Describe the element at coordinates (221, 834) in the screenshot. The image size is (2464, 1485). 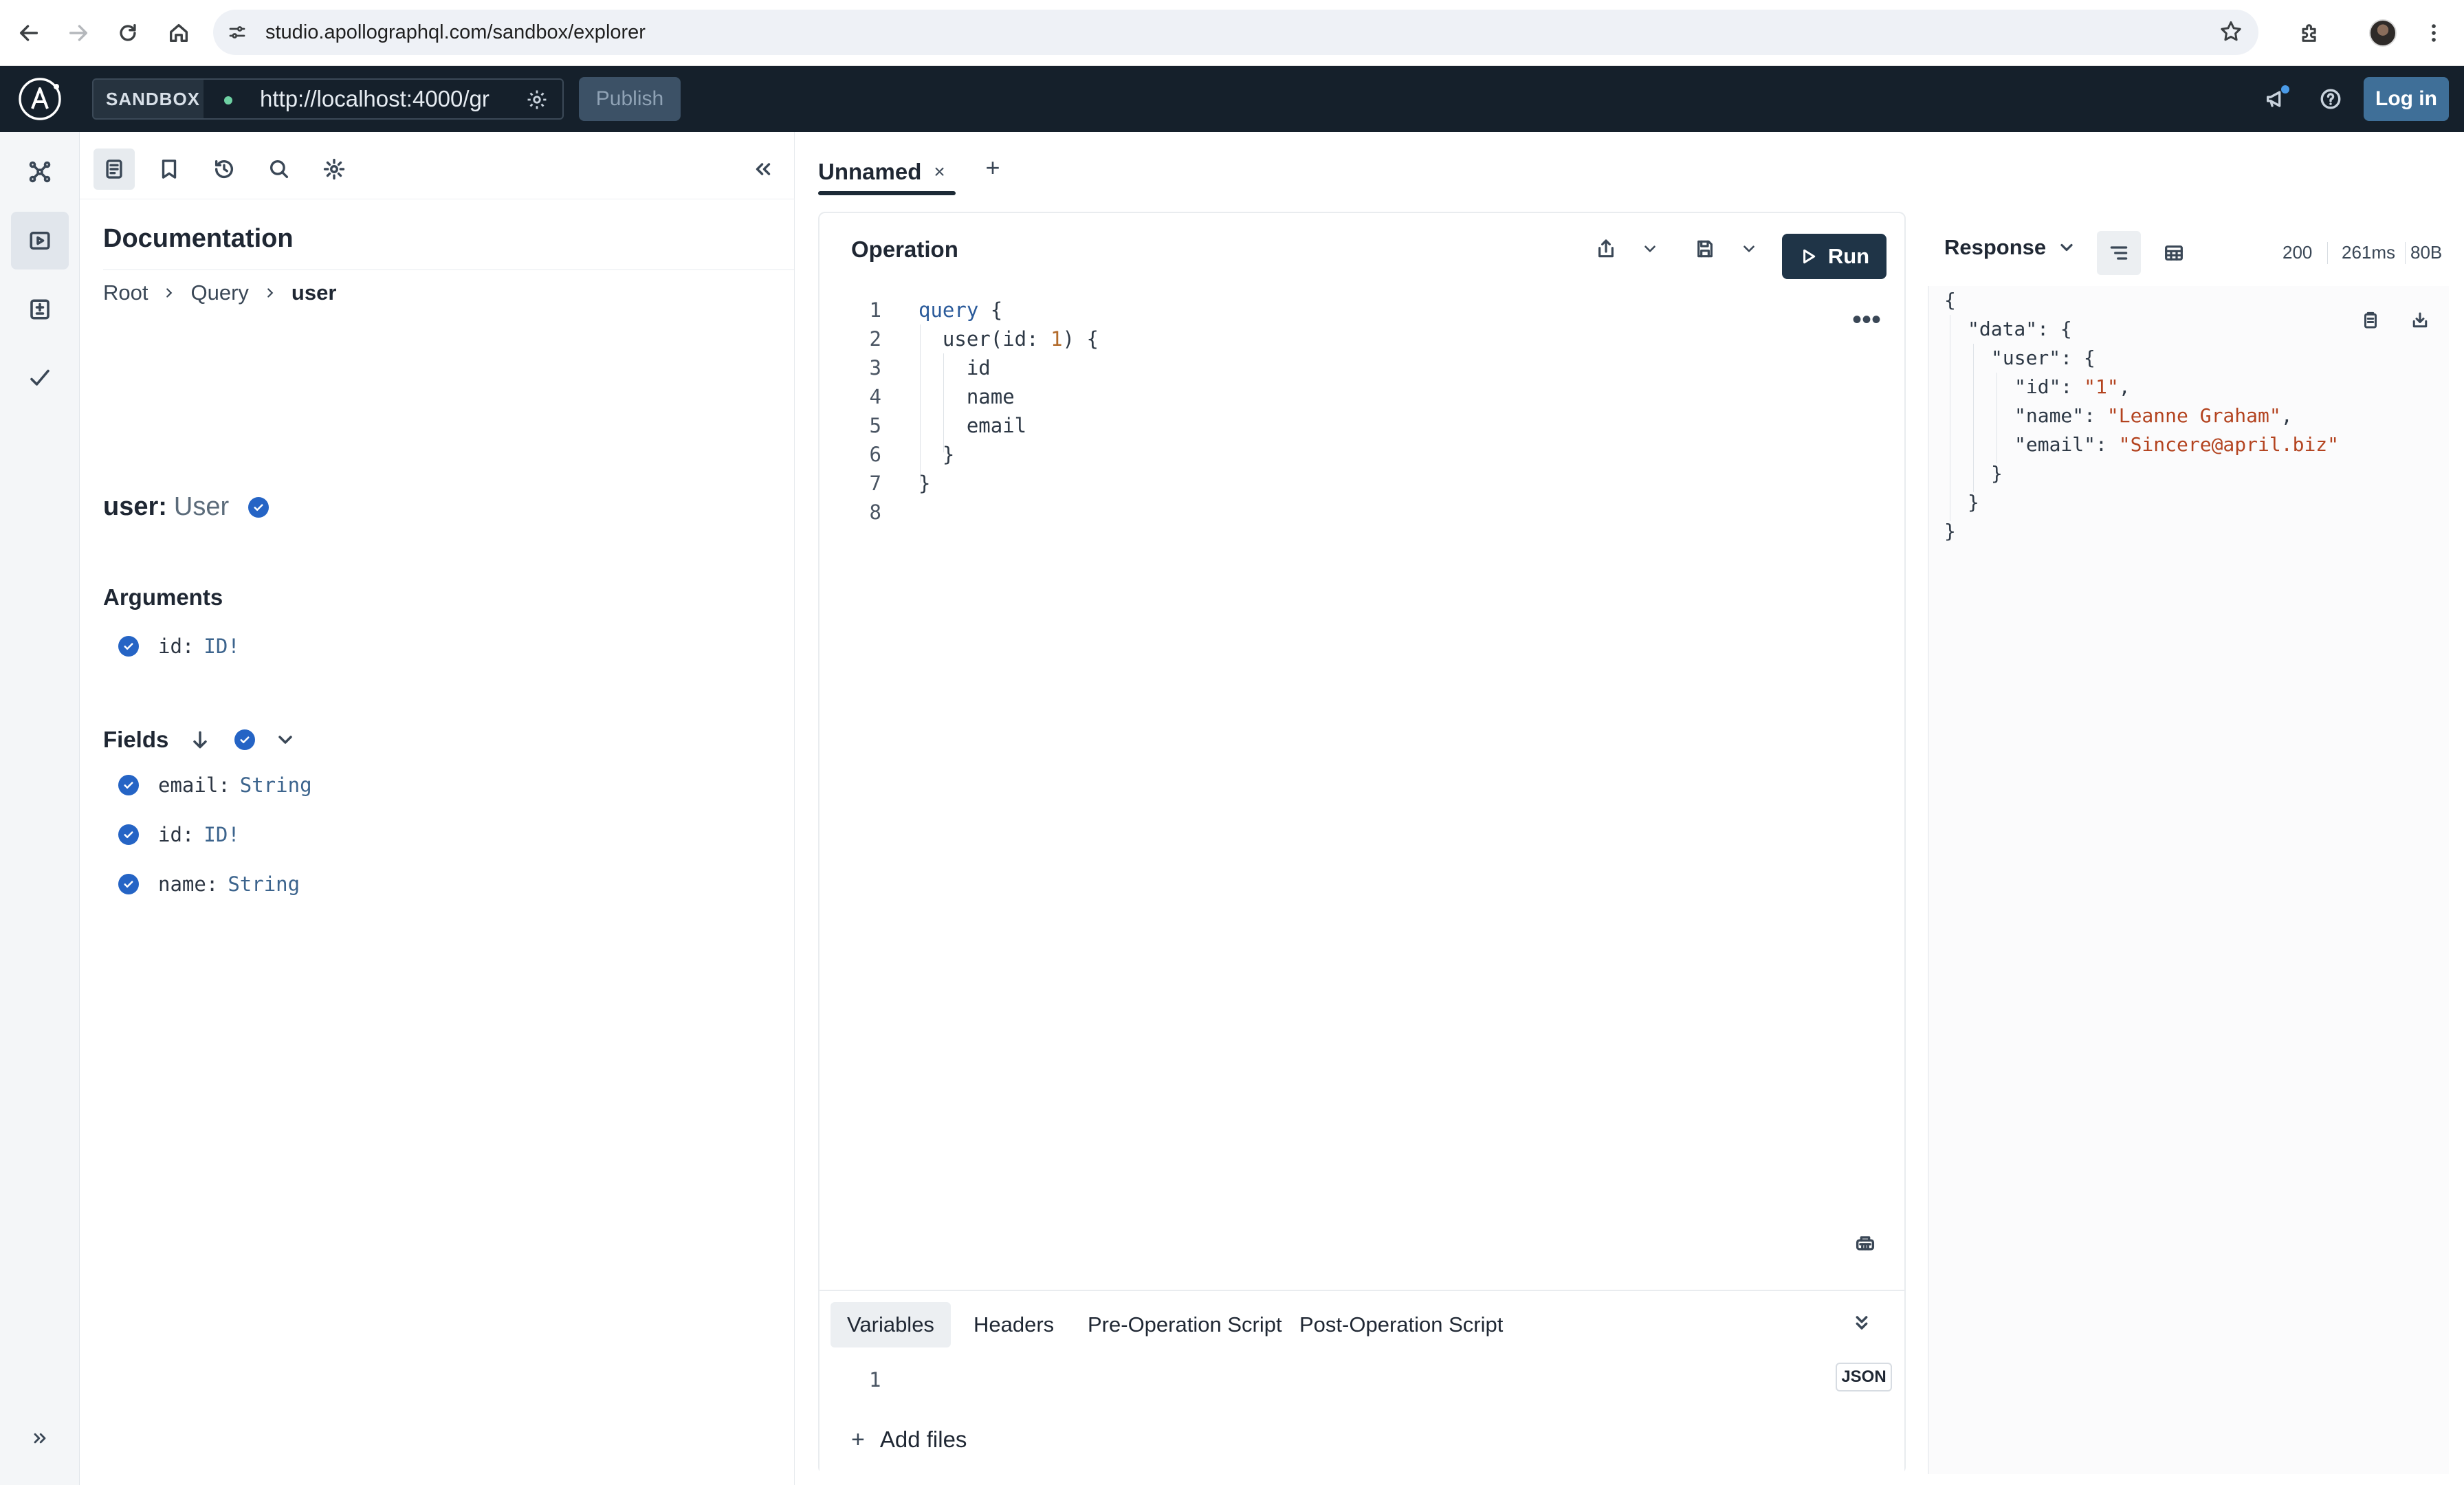
I see `field-row-type: ID!` at that location.